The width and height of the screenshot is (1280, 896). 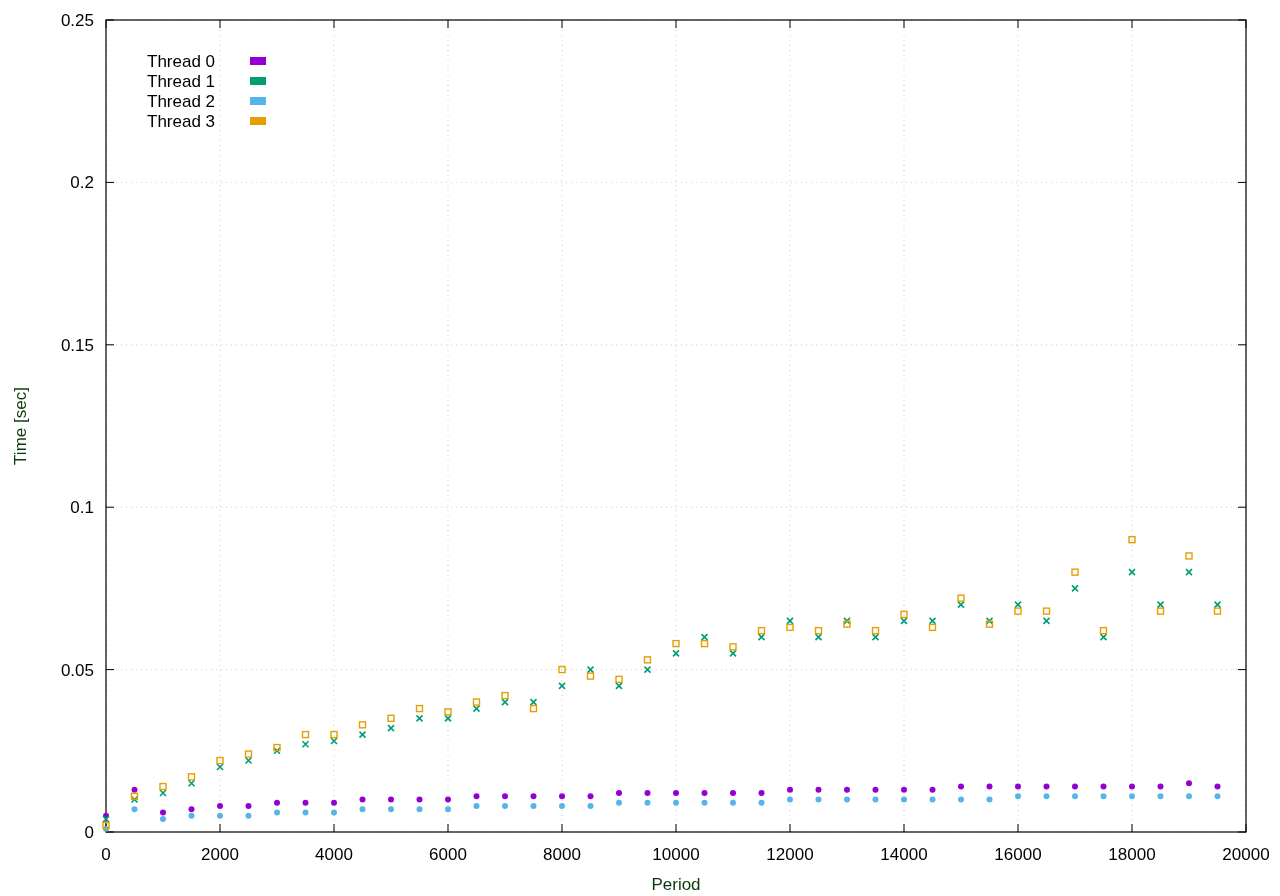 I want to click on tick-label: 10000, so click(x=676, y=854).